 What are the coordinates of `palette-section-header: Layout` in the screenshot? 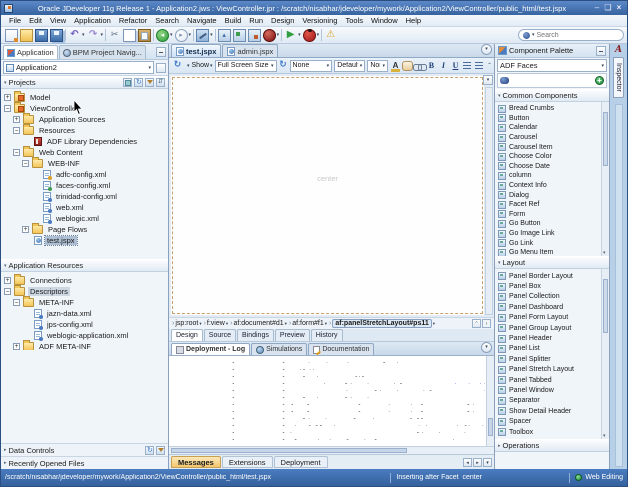 It's located at (552, 262).